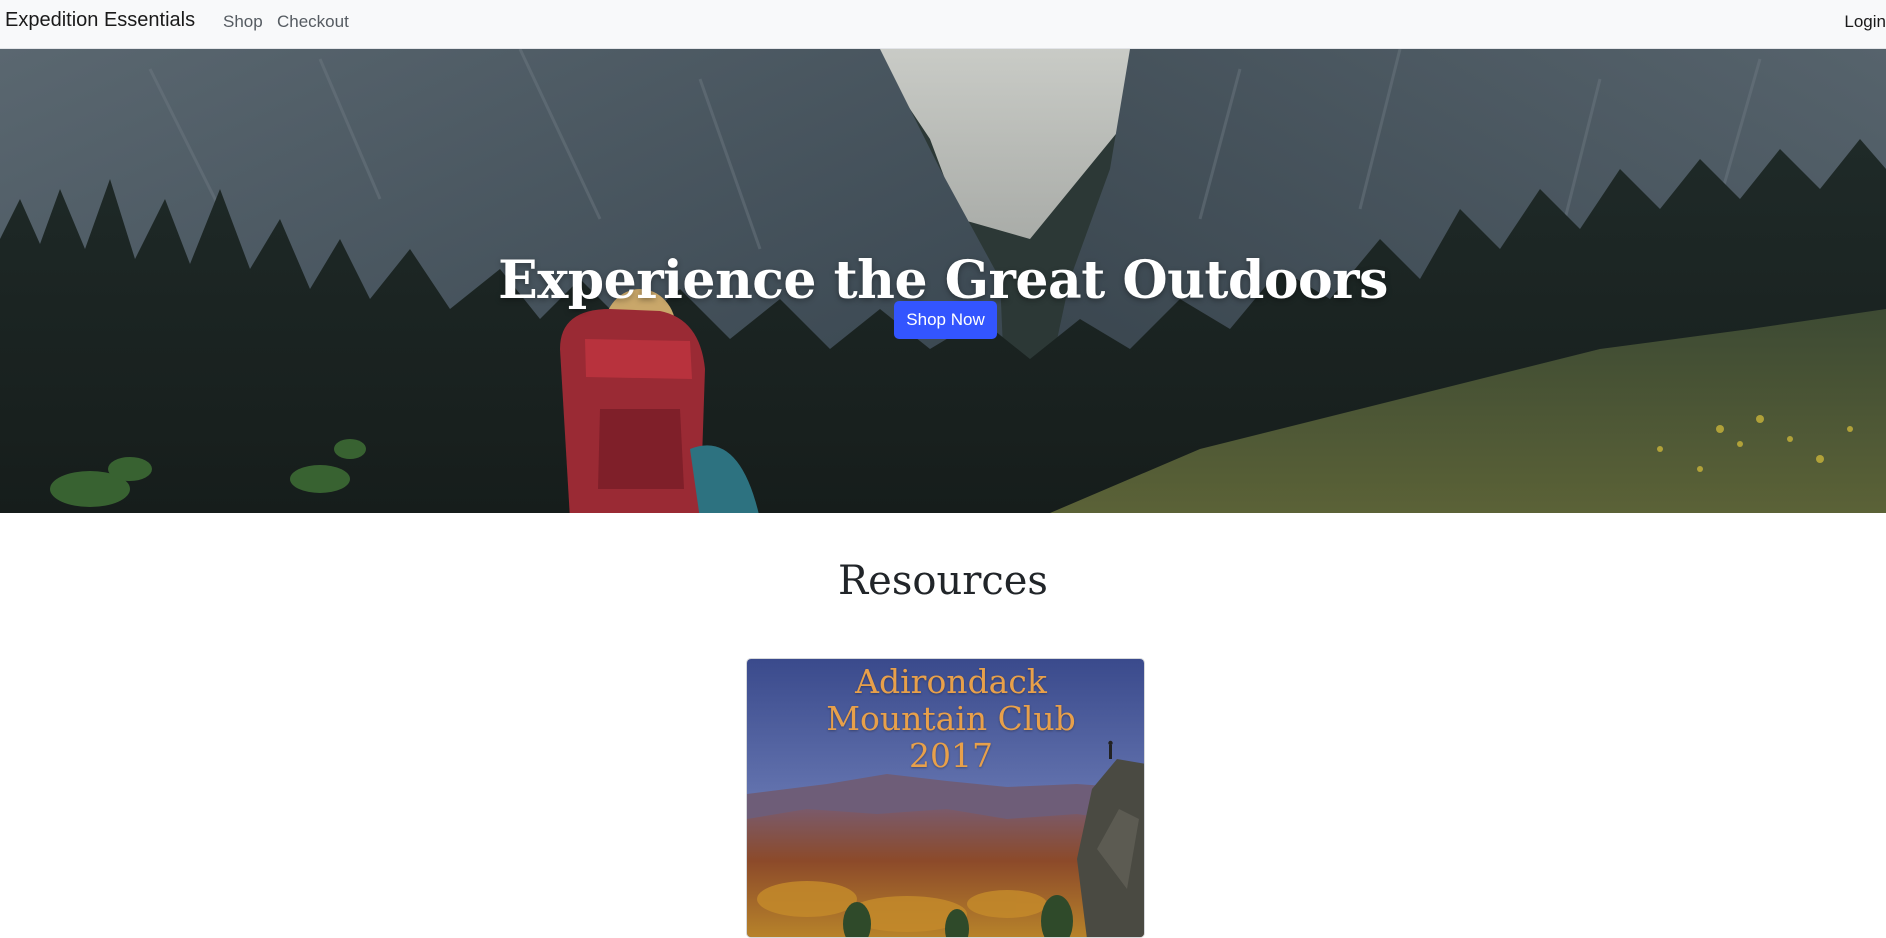 The width and height of the screenshot is (1886, 938). Describe the element at coordinates (951, 718) in the screenshot. I see `resource-cover-title: Adirondack Mountain Club 2017` at that location.